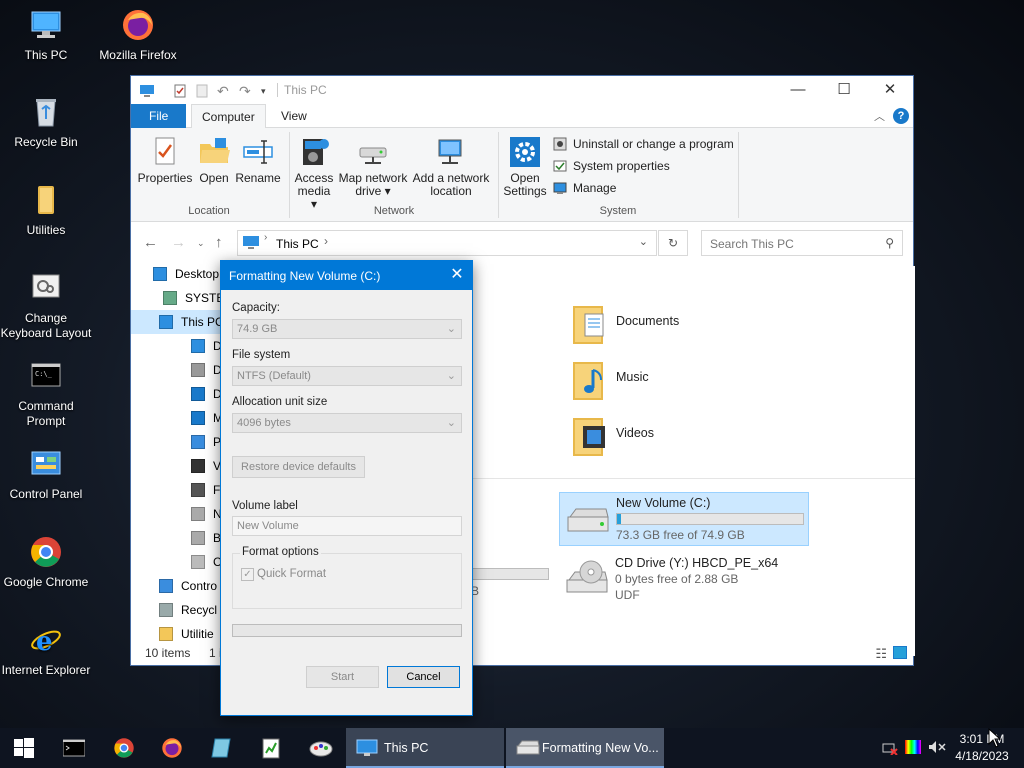 This screenshot has height=768, width=1024. I want to click on open-settings-button: Open Settings, so click(525, 167).